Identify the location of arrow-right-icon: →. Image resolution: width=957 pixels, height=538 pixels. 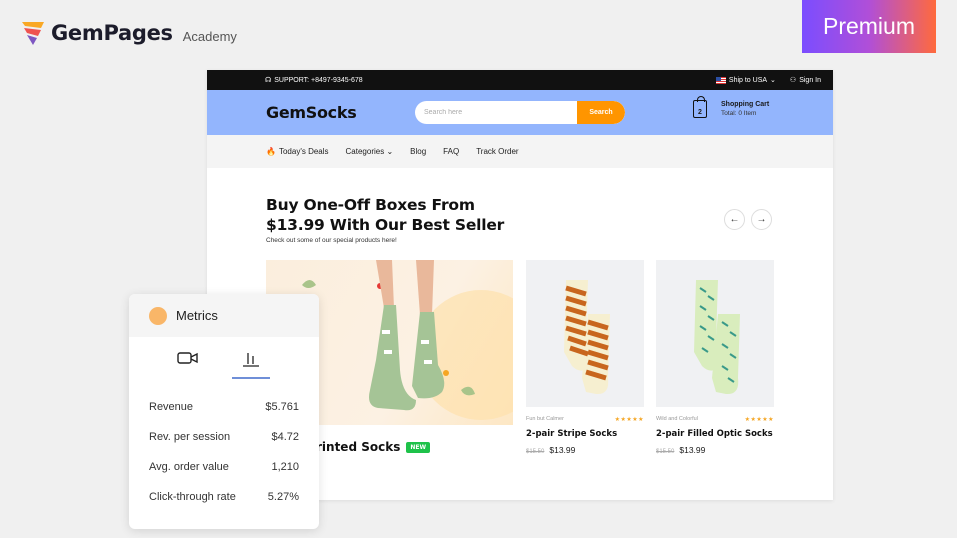
(761, 219).